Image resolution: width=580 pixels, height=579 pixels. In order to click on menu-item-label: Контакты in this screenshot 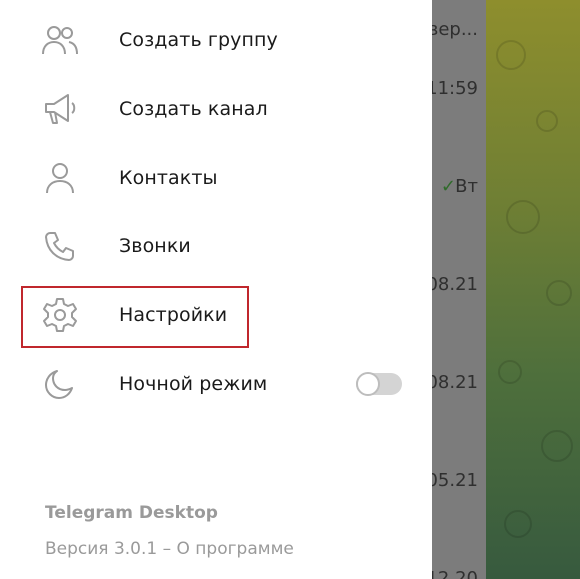, I will do `click(168, 178)`.